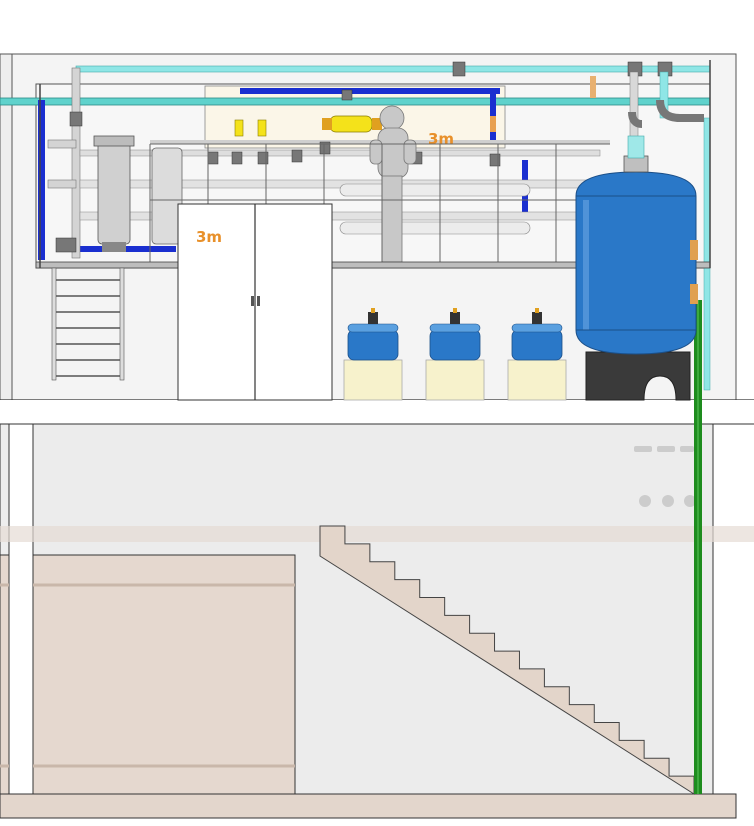  Describe the element at coordinates (368, 806) in the screenshot. I see `bottom-slab` at that location.